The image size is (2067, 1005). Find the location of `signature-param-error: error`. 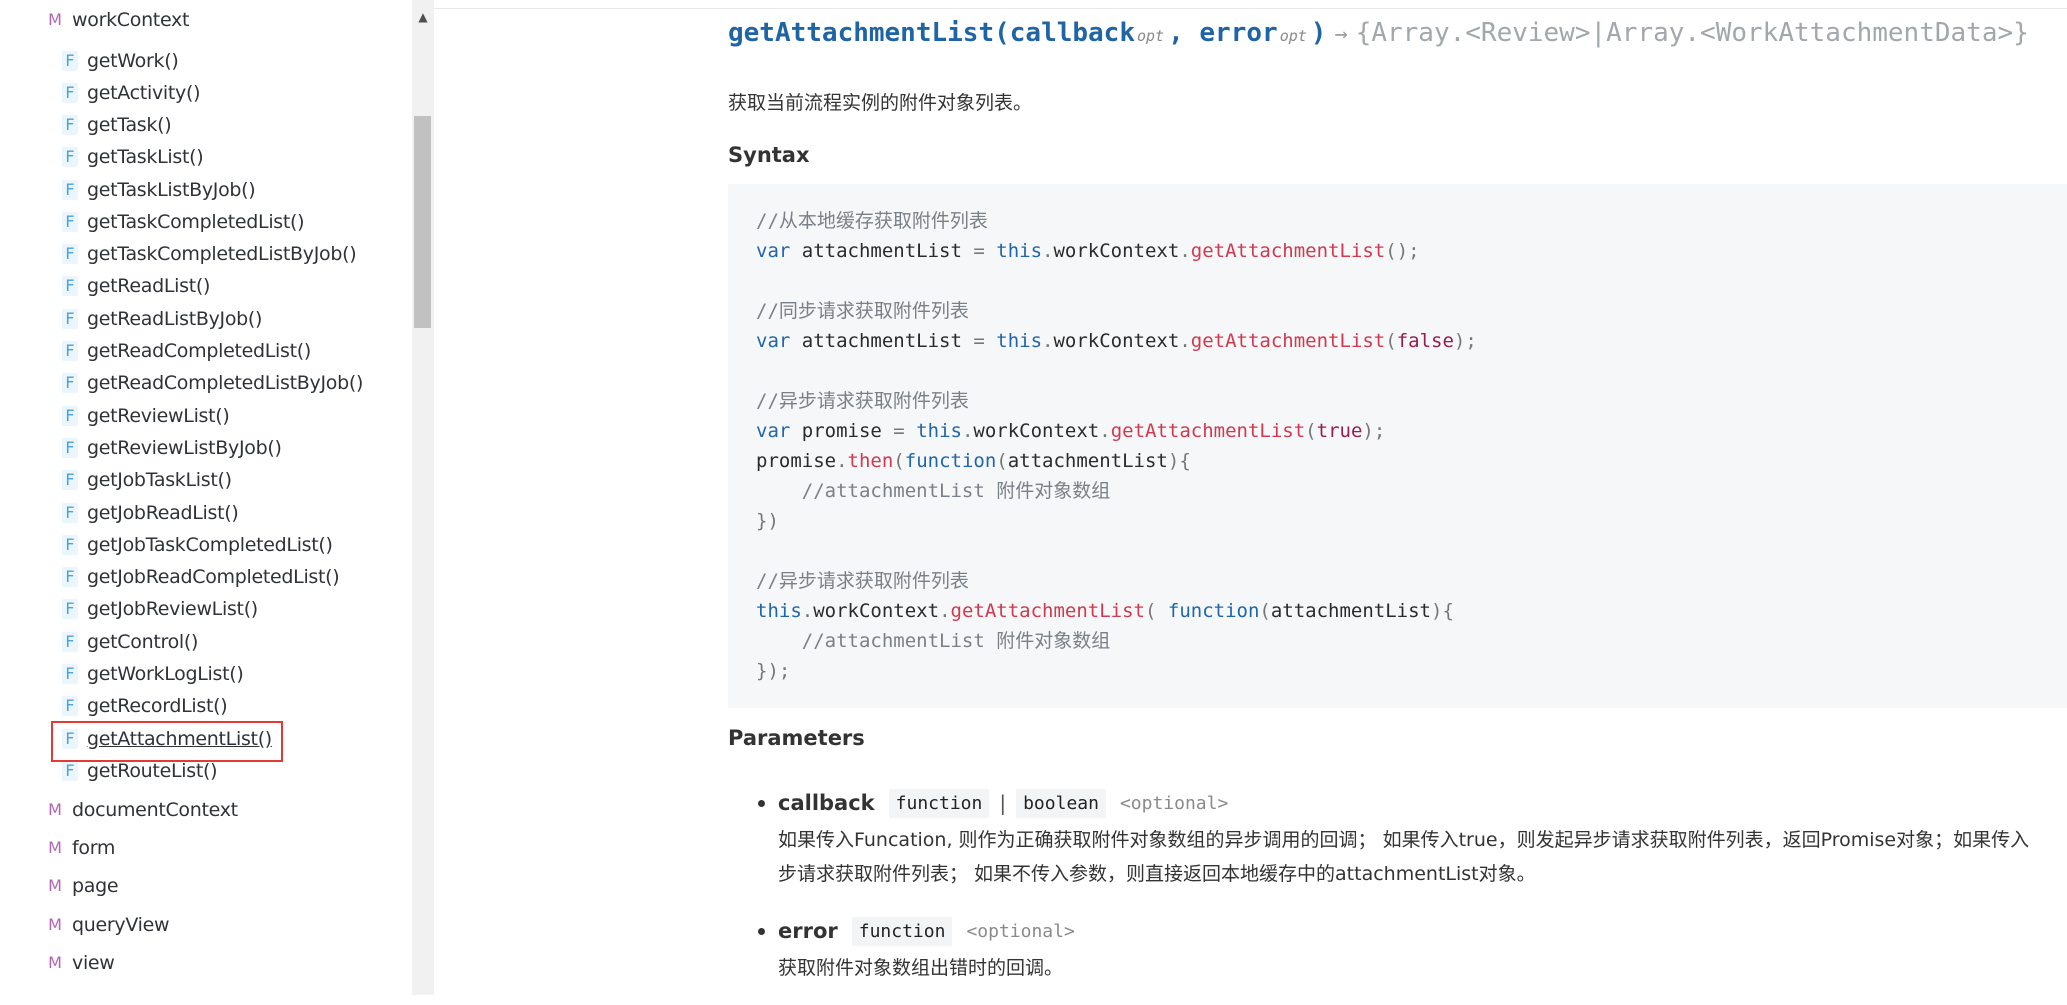

signature-param-error: error is located at coordinates (1238, 33).